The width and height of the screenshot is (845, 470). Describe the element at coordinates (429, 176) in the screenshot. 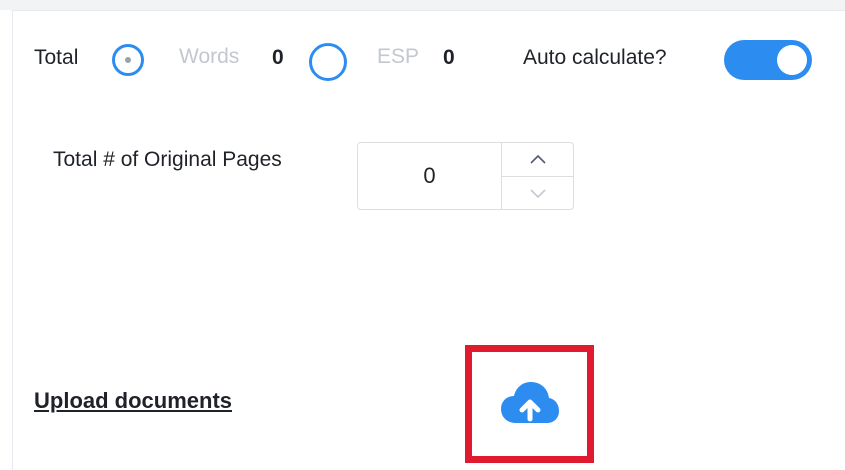

I see `original-pages-input: 0` at that location.